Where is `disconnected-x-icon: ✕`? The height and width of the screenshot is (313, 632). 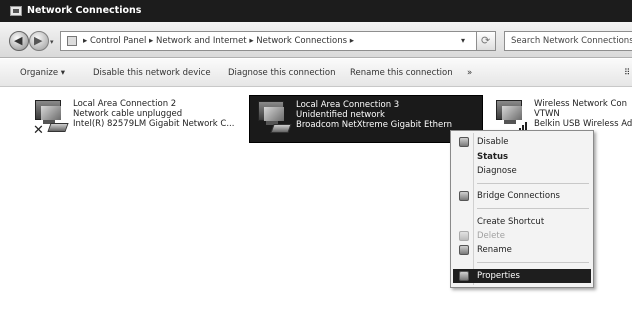 disconnected-x-icon: ✕ is located at coordinates (38, 130).